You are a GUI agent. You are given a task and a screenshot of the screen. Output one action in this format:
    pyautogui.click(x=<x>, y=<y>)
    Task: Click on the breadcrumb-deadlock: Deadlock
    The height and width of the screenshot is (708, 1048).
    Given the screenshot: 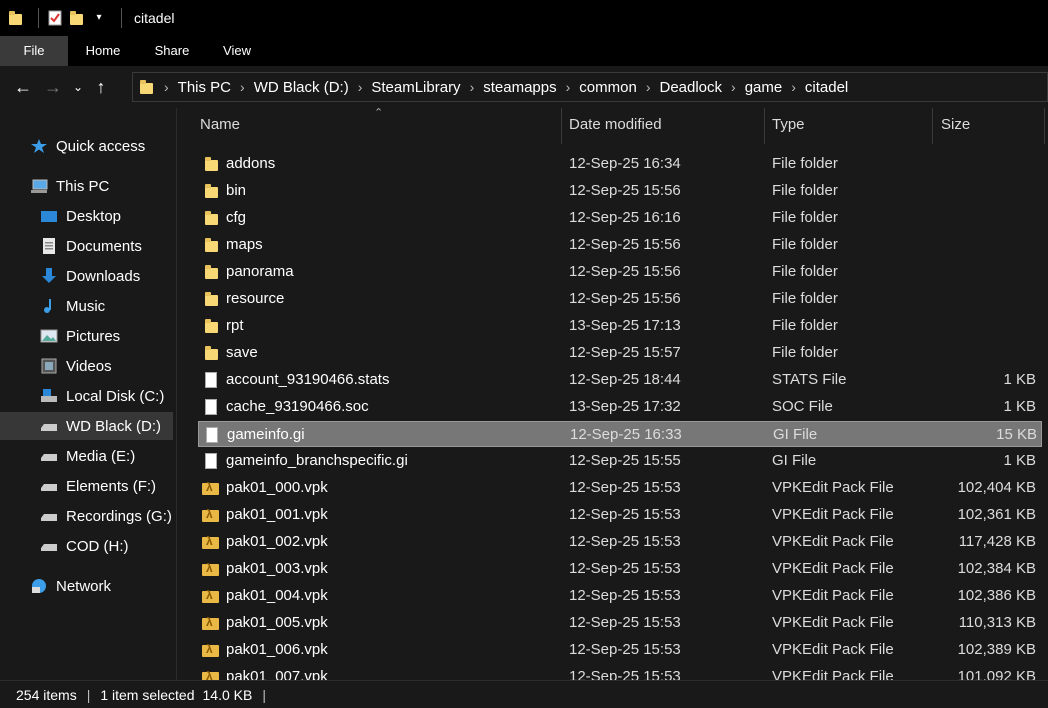 What is the action you would take?
    pyautogui.click(x=690, y=87)
    